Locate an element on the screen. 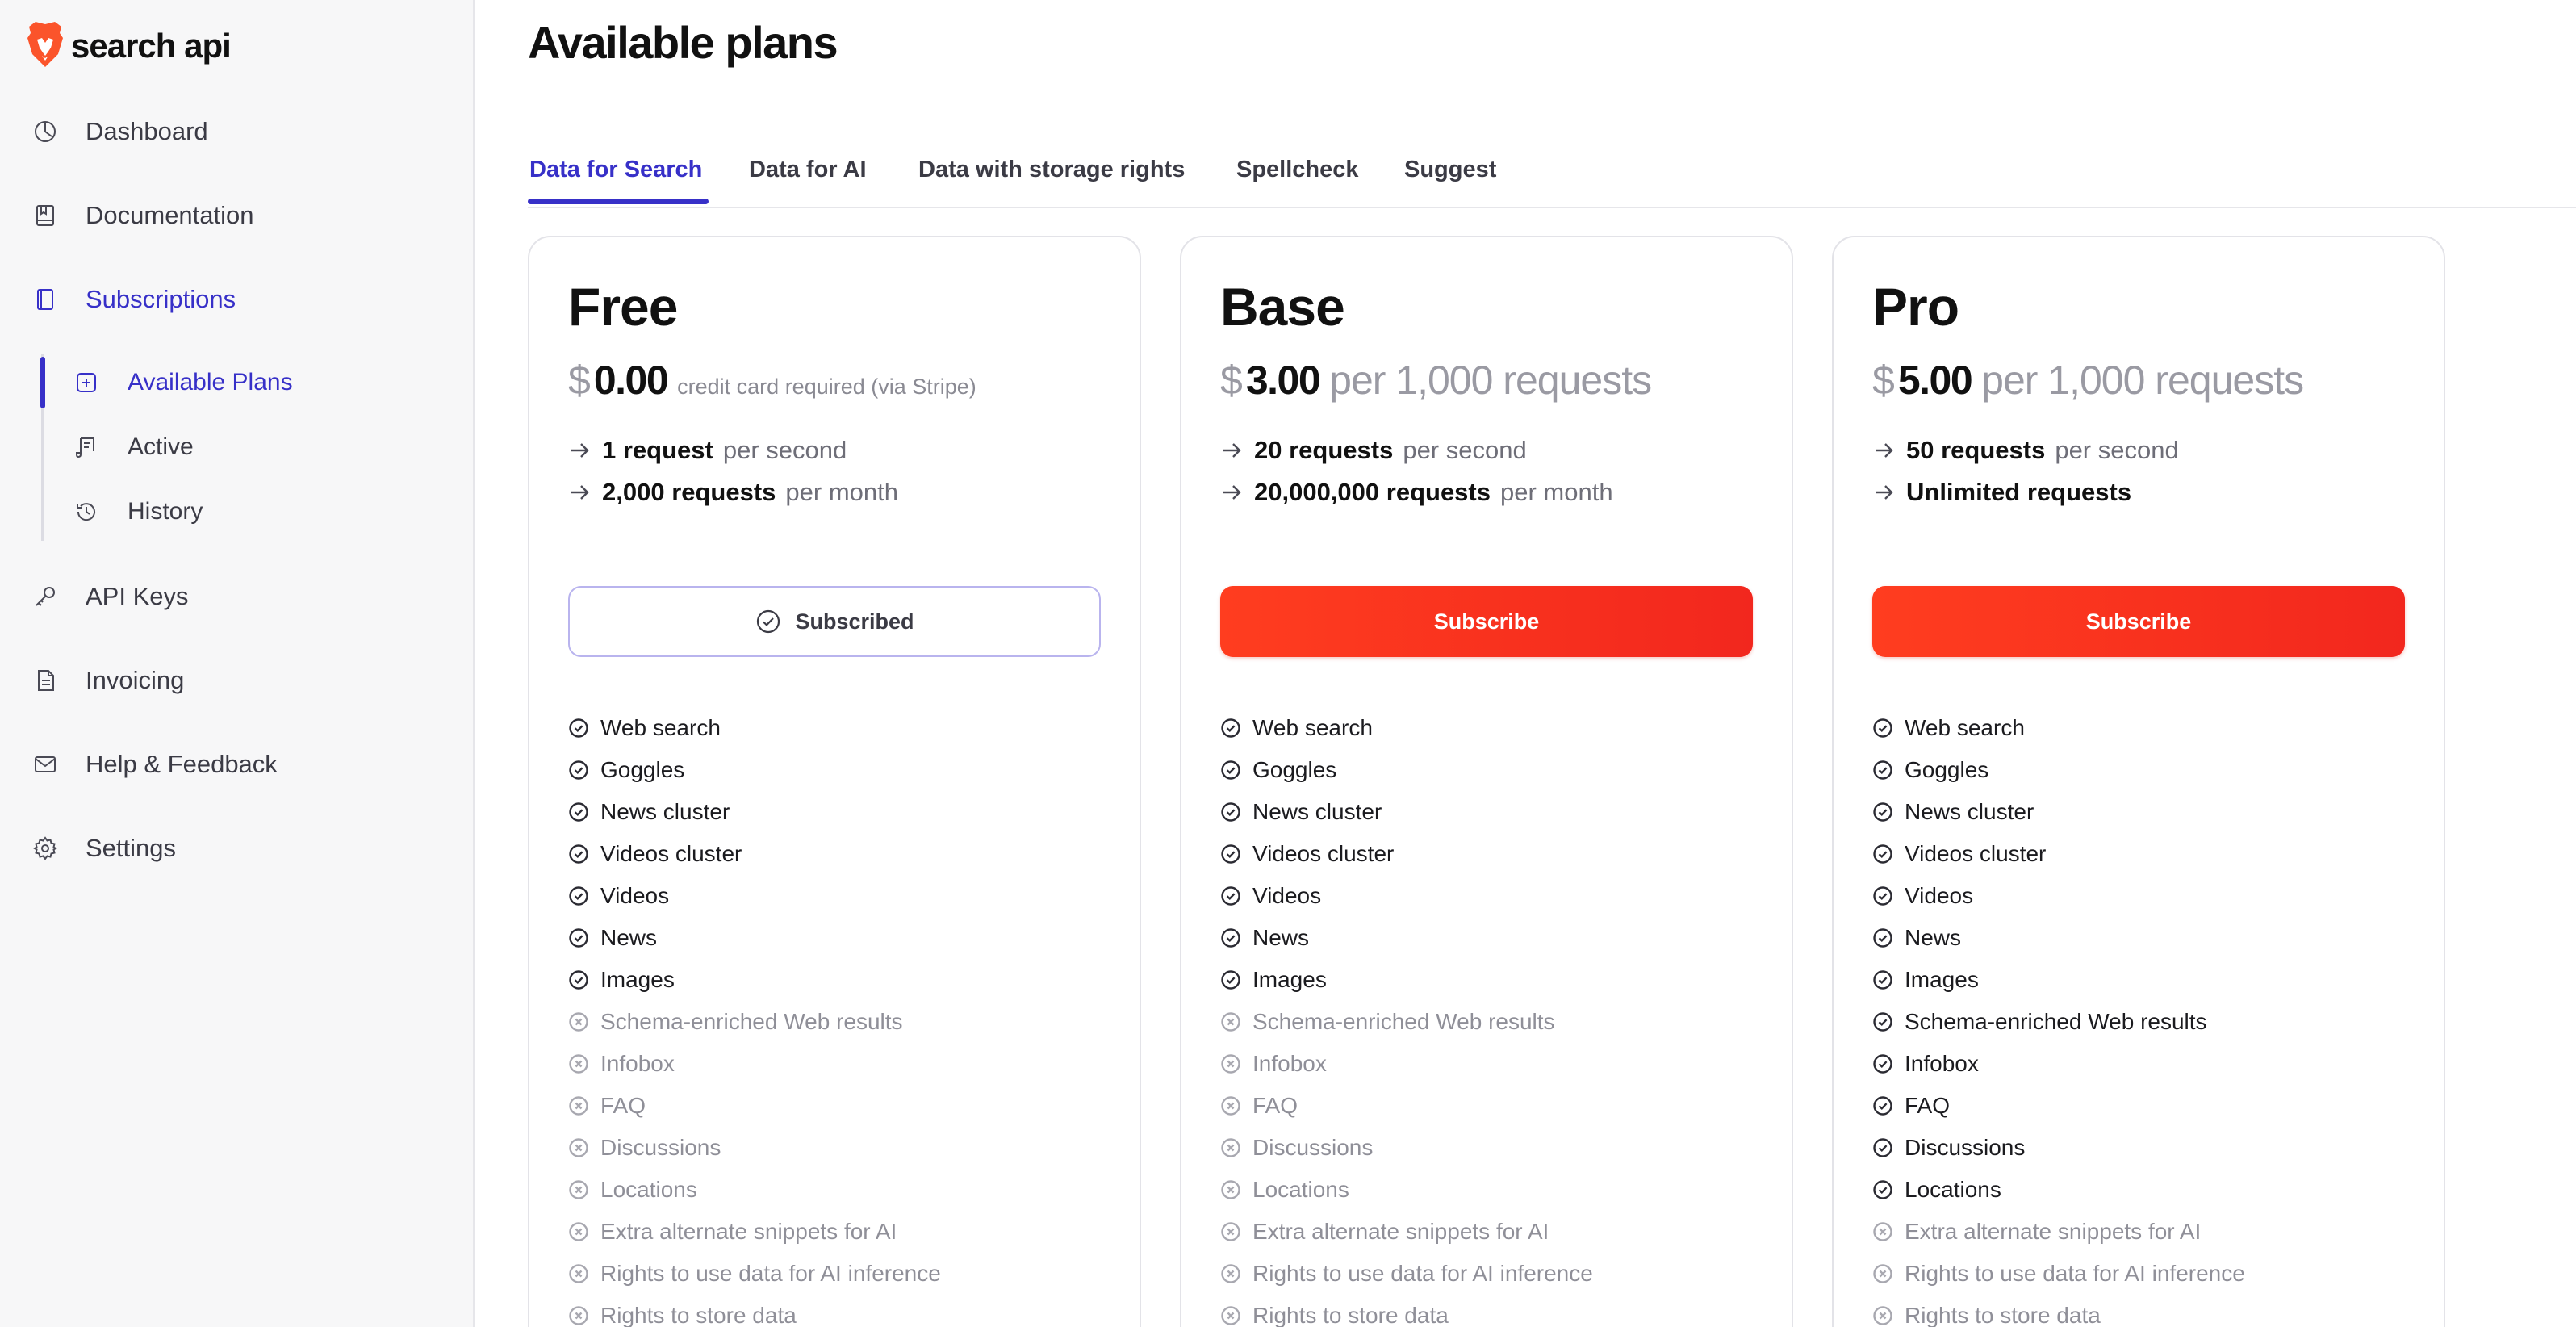 The height and width of the screenshot is (1327, 2576). sidebar-subitem-history: History is located at coordinates (259, 512).